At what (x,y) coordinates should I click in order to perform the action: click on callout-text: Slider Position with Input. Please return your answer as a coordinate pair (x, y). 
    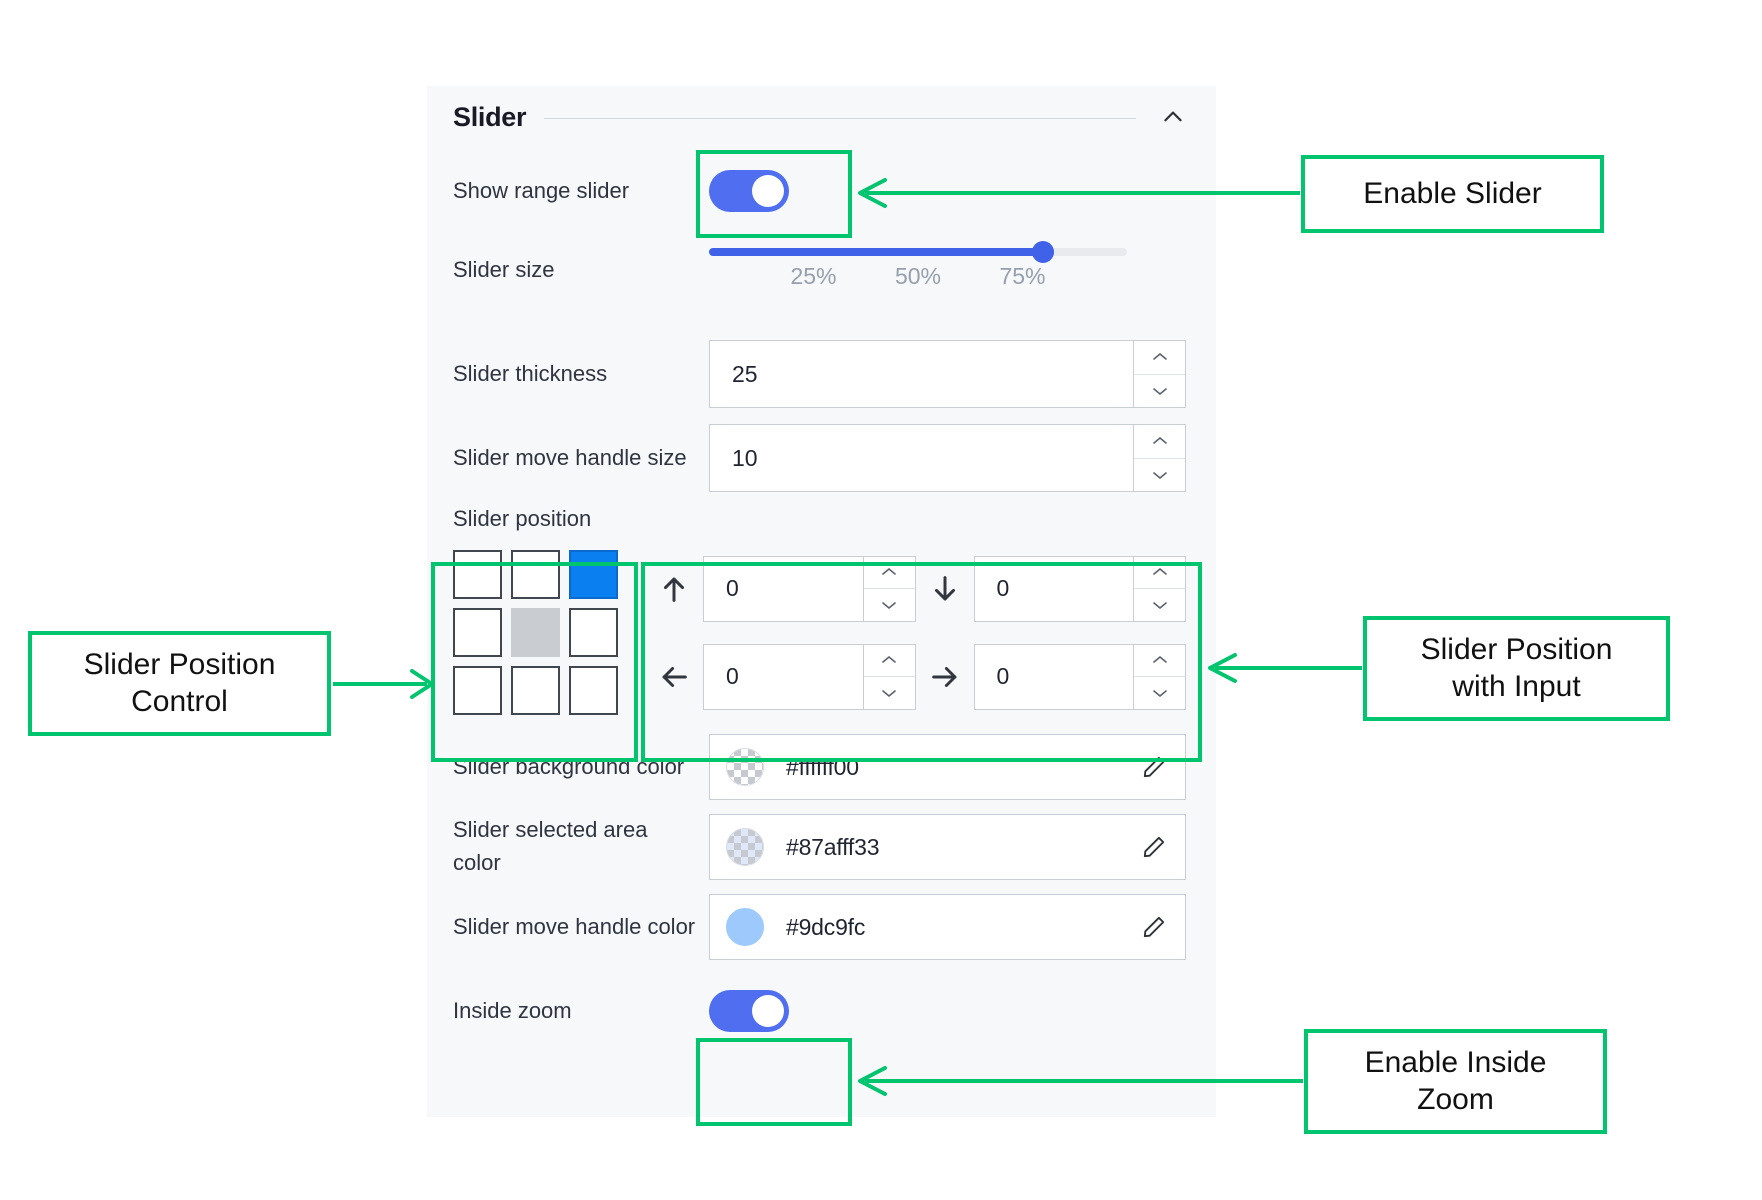
    Looking at the image, I should click on (1516, 667).